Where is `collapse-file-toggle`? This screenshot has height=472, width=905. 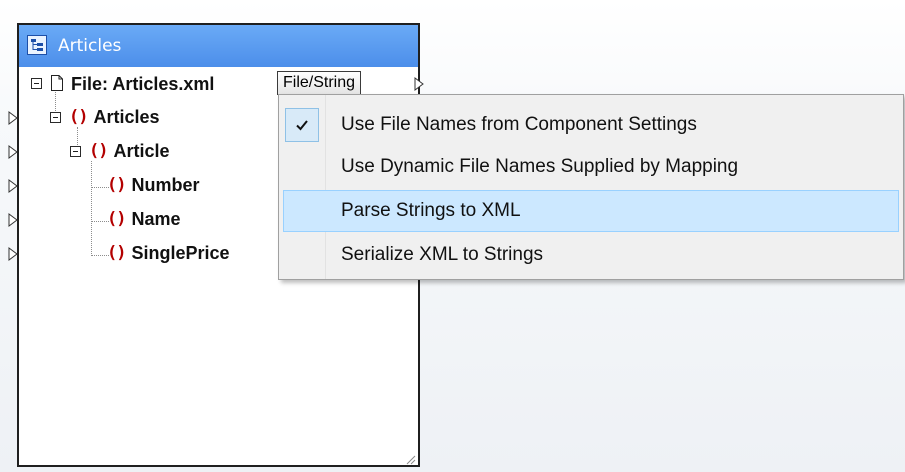 collapse-file-toggle is located at coordinates (36, 83).